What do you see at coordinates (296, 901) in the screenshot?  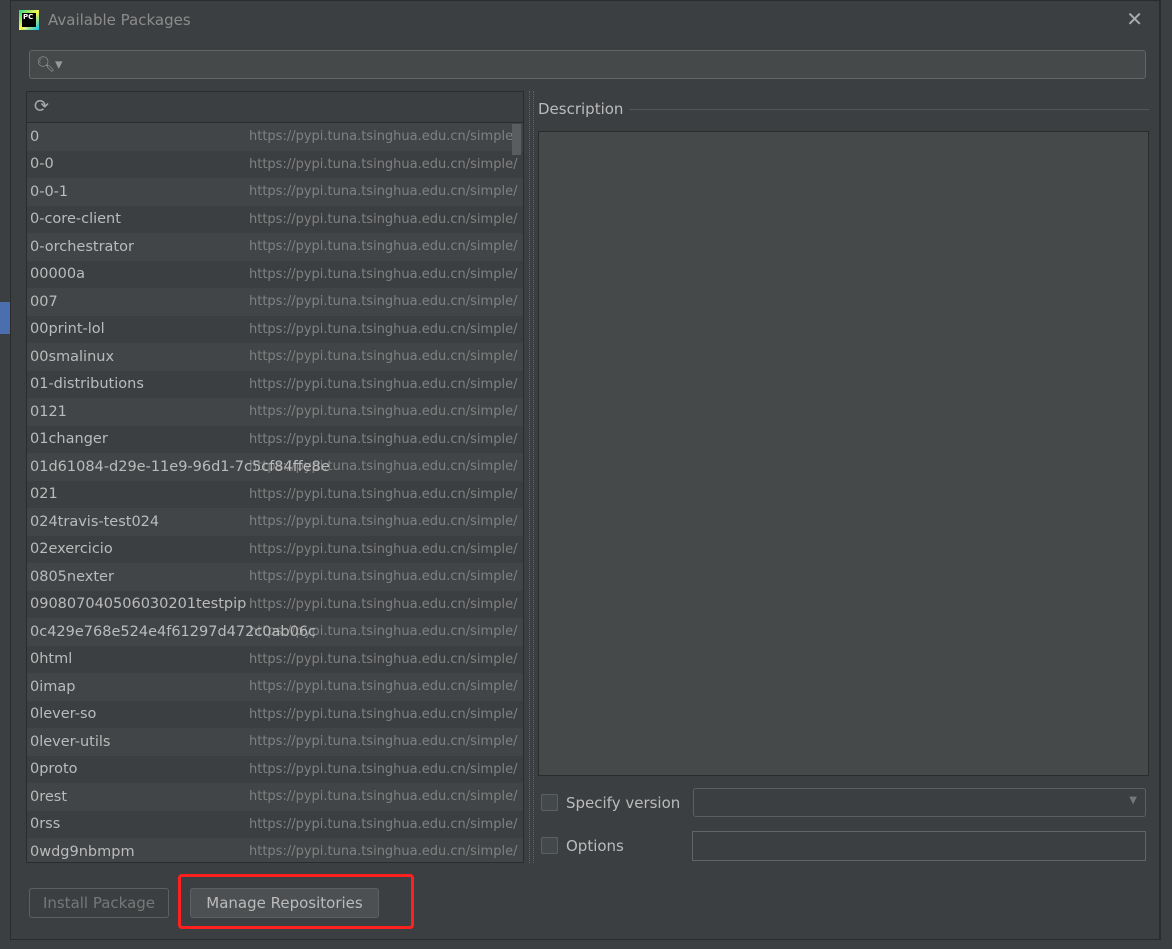 I see `highlight-annotation` at bounding box center [296, 901].